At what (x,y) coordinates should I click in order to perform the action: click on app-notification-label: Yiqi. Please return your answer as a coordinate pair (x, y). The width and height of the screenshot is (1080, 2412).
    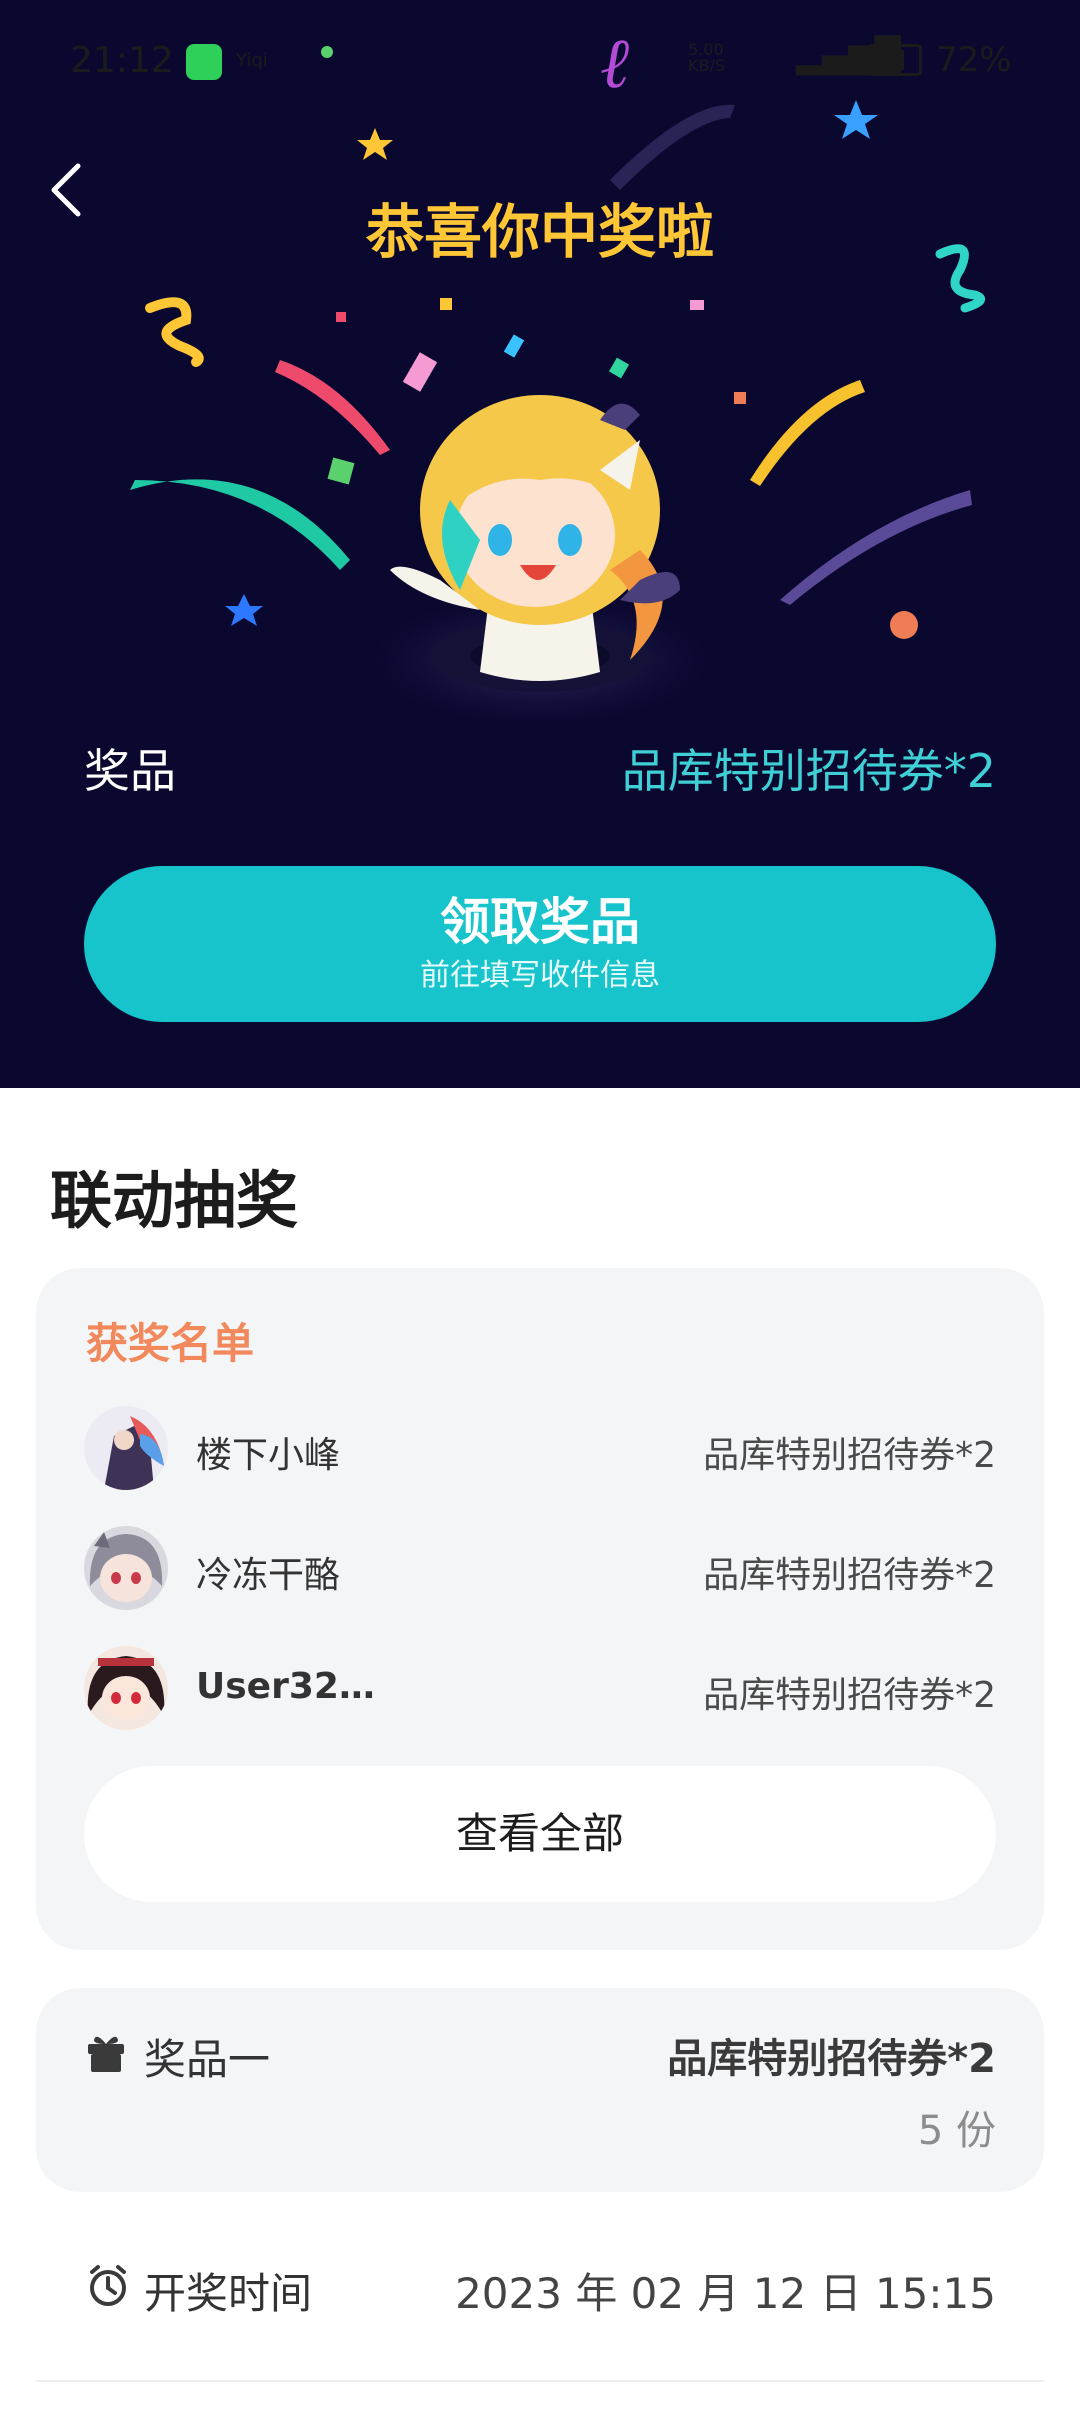
    Looking at the image, I should click on (252, 60).